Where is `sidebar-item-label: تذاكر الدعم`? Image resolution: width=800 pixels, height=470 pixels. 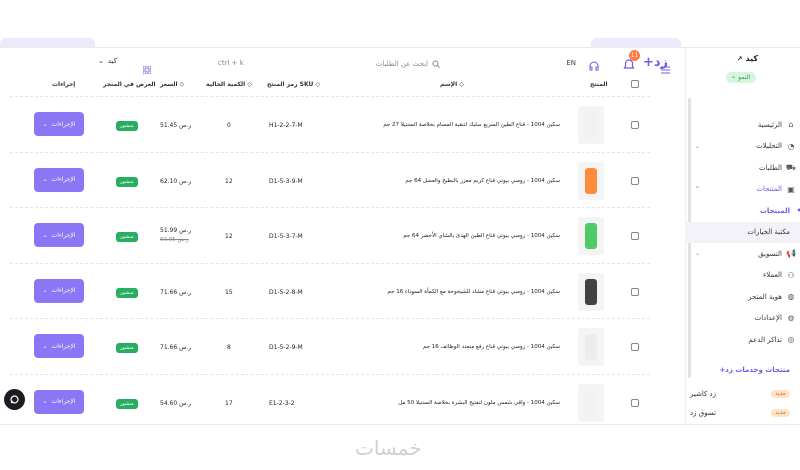
sidebar-item-label: تذاكر الدعم is located at coordinates (765, 339).